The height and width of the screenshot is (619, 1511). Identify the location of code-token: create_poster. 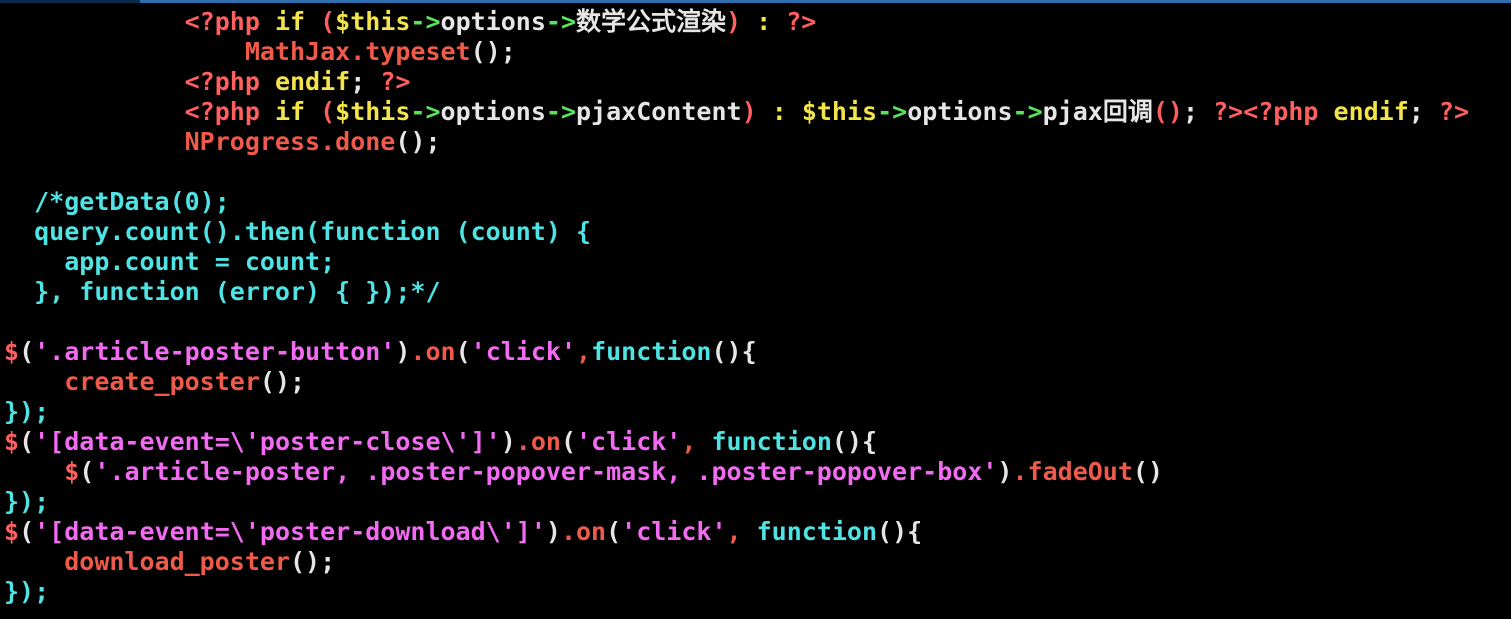
(162, 381).